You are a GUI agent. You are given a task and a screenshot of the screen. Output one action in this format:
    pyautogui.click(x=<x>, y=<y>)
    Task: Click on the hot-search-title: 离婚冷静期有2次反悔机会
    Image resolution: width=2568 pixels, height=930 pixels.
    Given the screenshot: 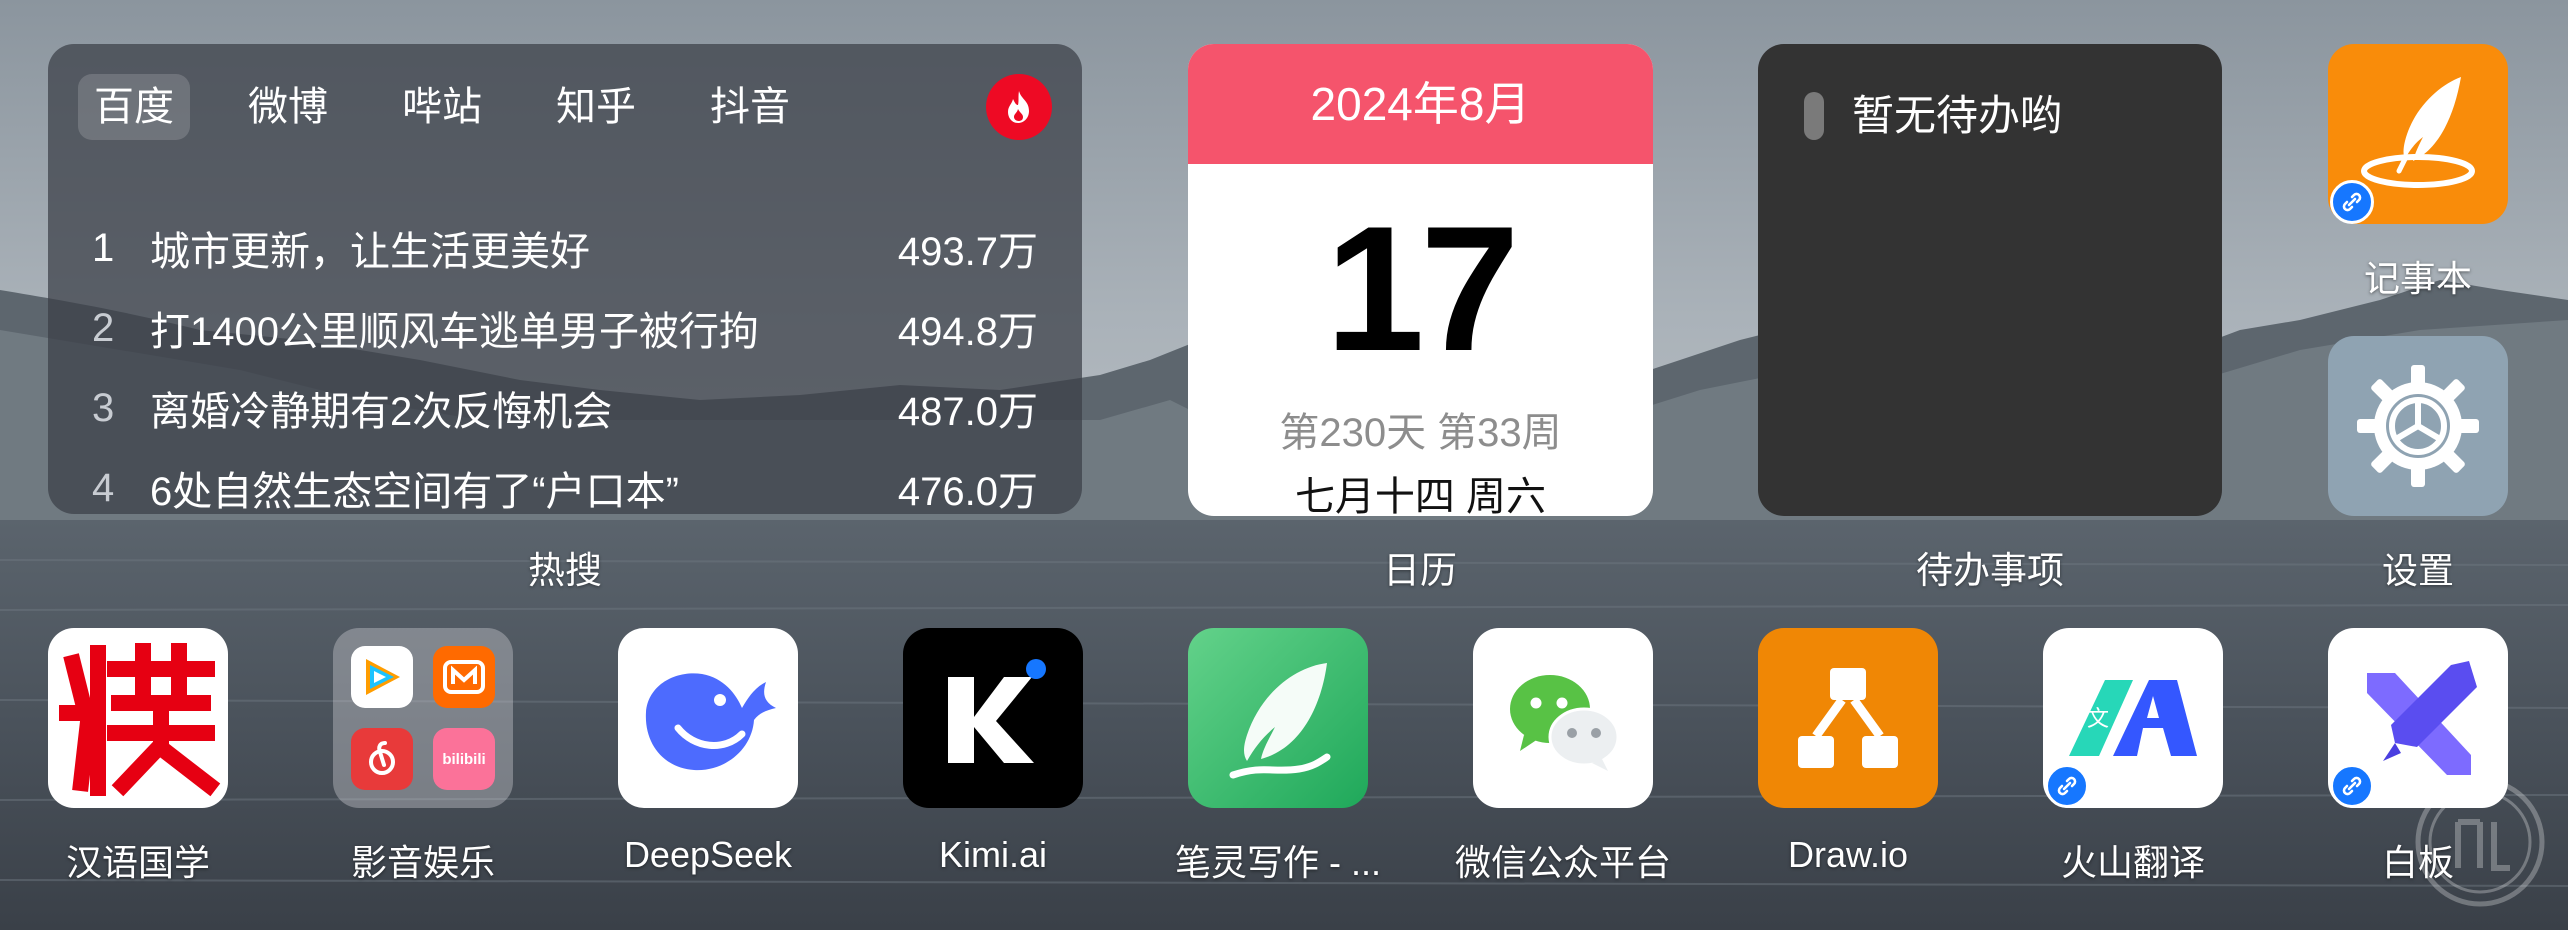 What is the action you would take?
    pyautogui.click(x=524, y=408)
    